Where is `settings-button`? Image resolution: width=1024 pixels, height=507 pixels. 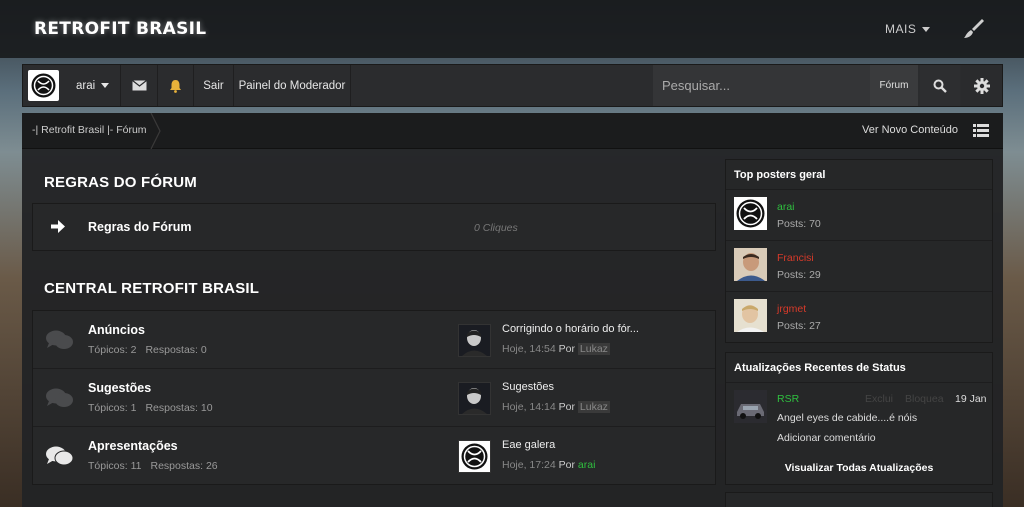
settings-button is located at coordinates (981, 85).